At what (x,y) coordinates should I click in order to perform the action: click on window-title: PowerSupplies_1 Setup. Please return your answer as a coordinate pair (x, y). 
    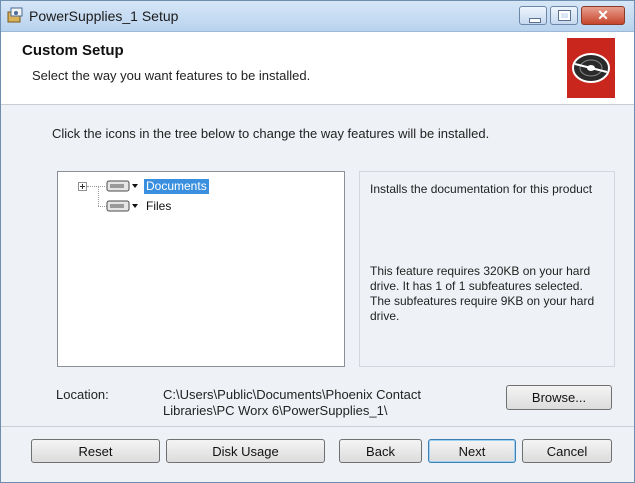
    Looking at the image, I should click on (104, 16).